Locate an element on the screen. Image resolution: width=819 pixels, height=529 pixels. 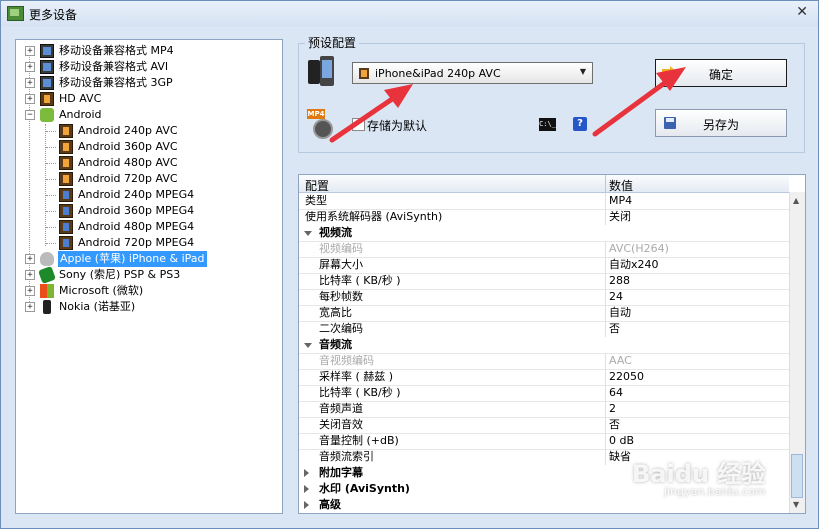
row-name: 宽高比 is located at coordinates (335, 312).